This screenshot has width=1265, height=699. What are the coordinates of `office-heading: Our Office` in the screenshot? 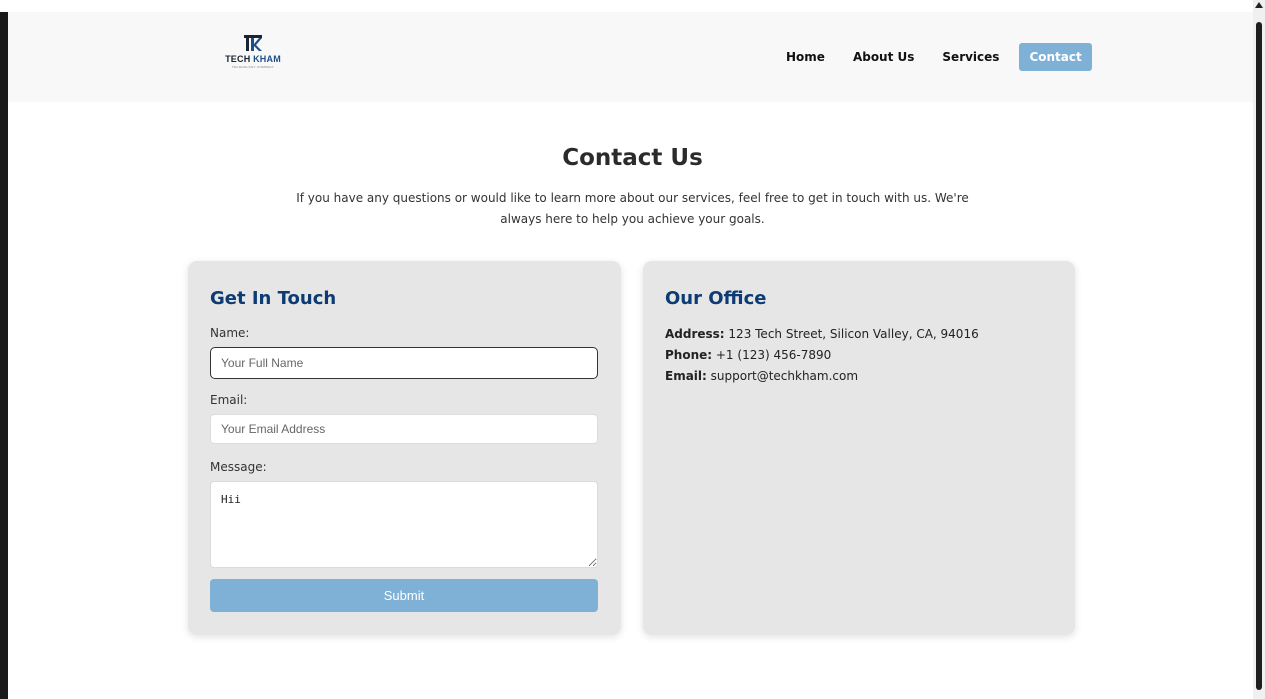 It's located at (716, 298).